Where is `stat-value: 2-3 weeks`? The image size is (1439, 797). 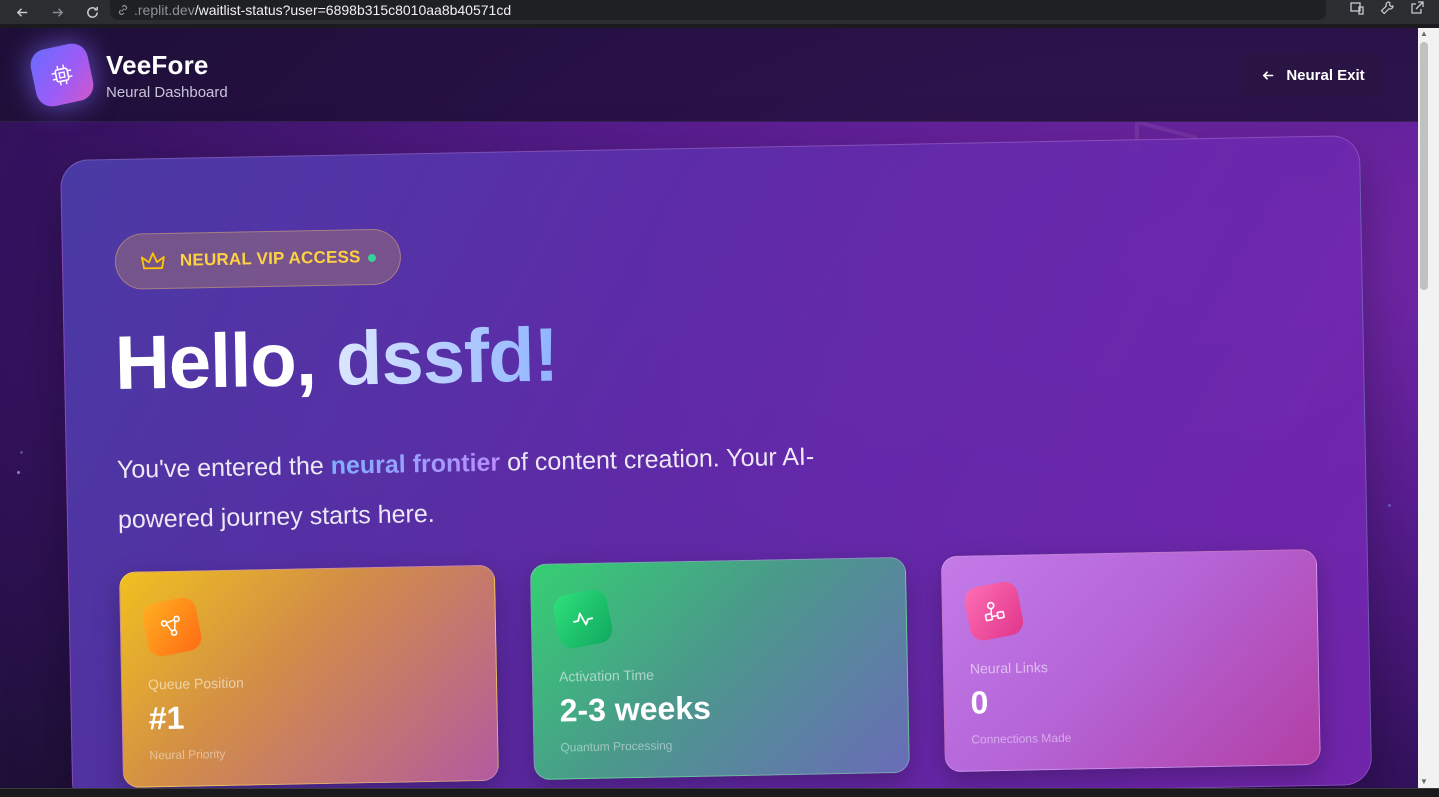
stat-value: 2-3 weeks is located at coordinates (635, 709).